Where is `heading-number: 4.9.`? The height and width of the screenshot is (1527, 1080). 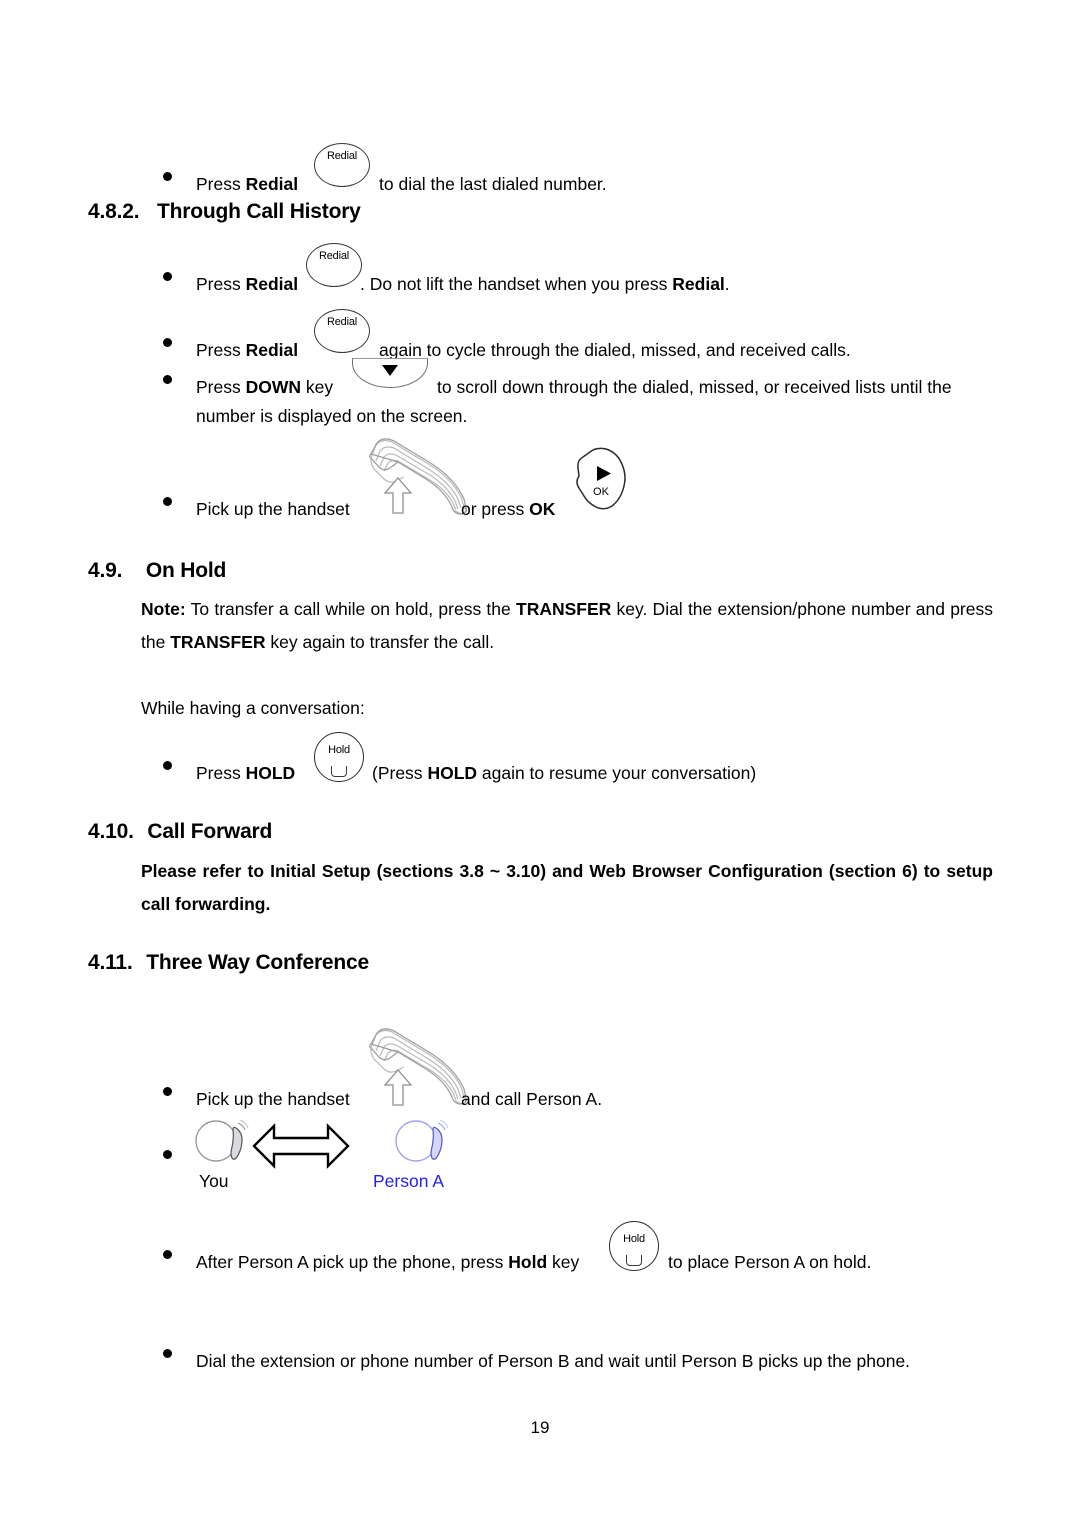
heading-number: 4.9. is located at coordinates (105, 570).